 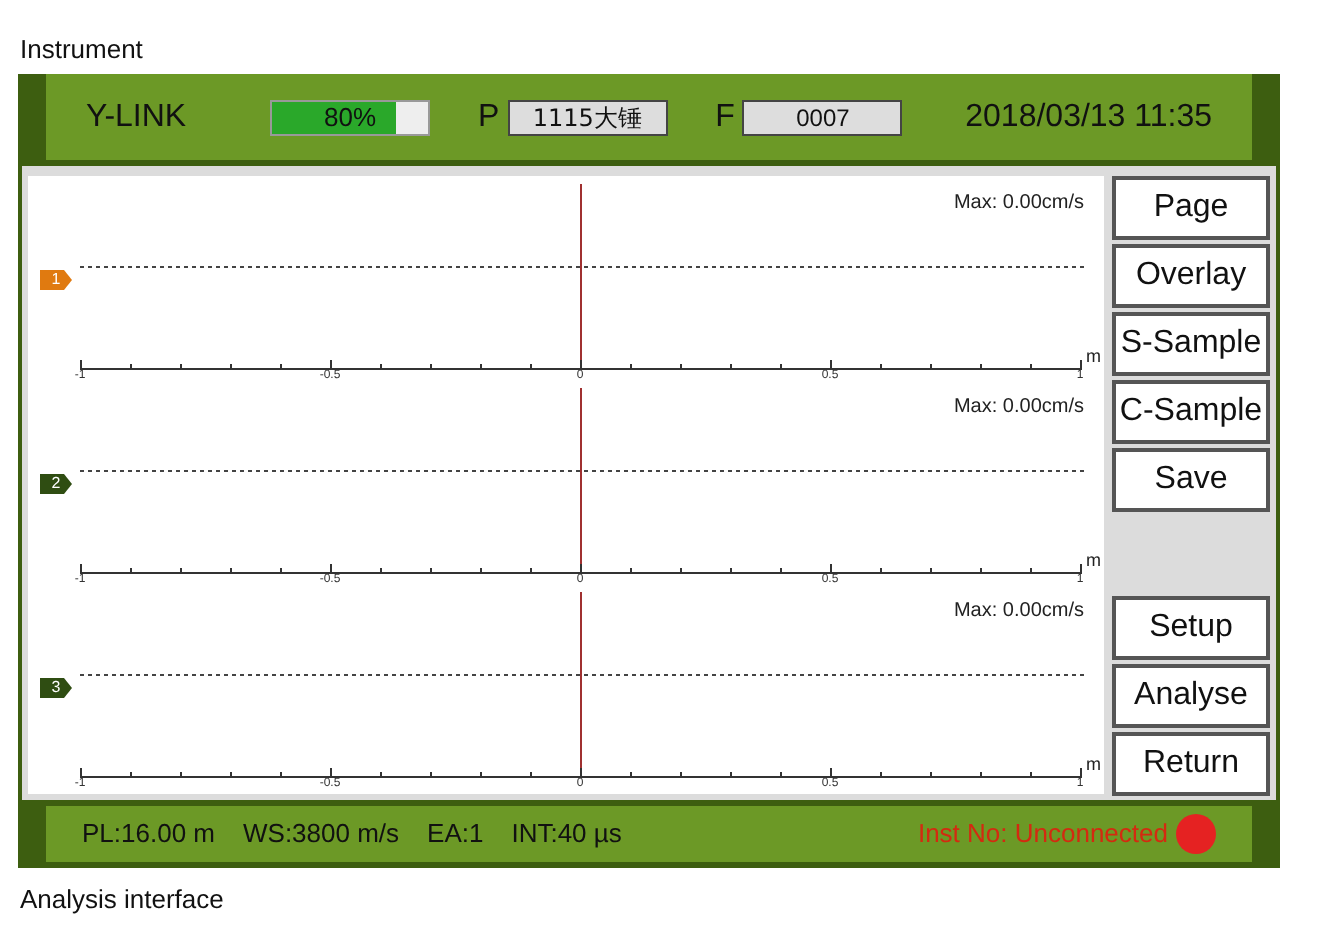 I want to click on status-text: INT:40 µs, so click(x=566, y=834).